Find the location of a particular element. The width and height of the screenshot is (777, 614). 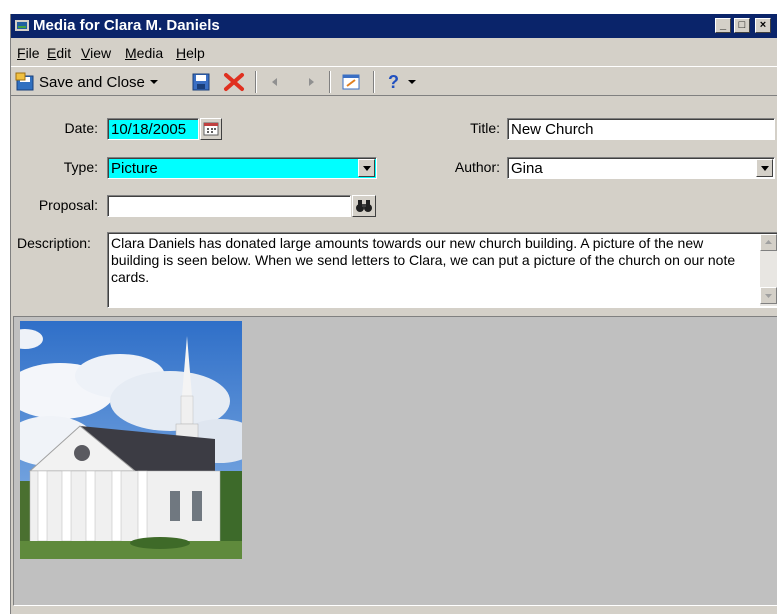

maximize-button: □ is located at coordinates (742, 25).